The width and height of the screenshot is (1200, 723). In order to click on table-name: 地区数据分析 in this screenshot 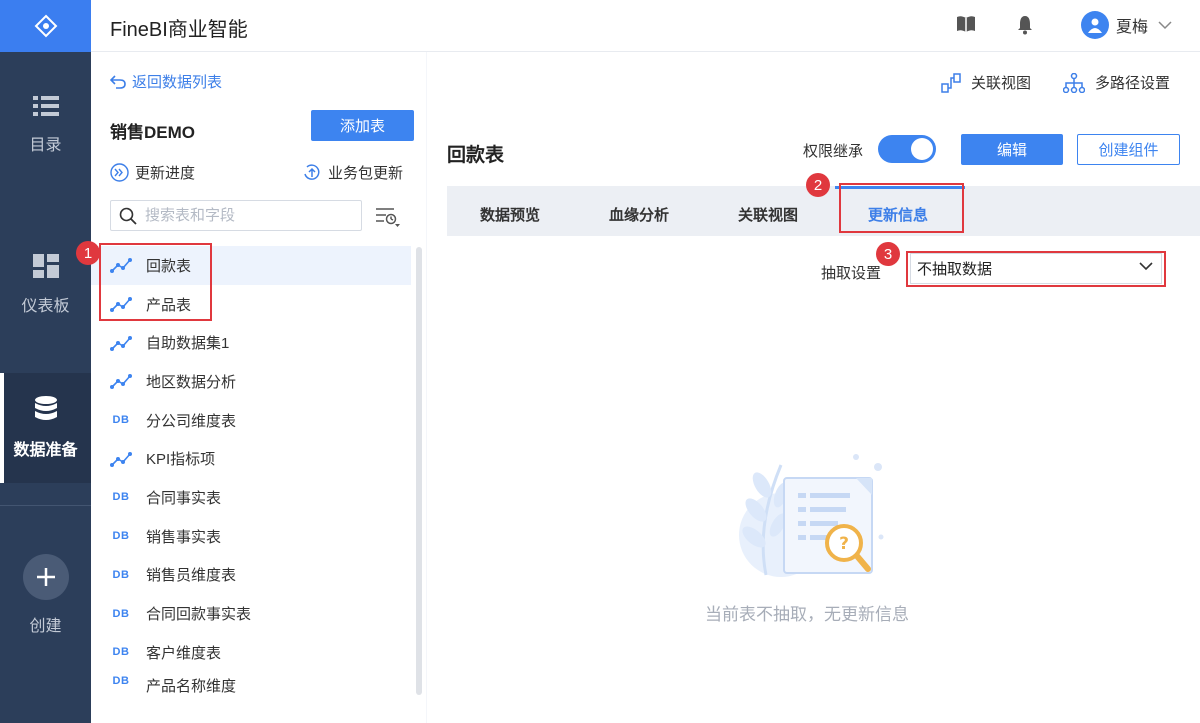, I will do `click(191, 382)`.